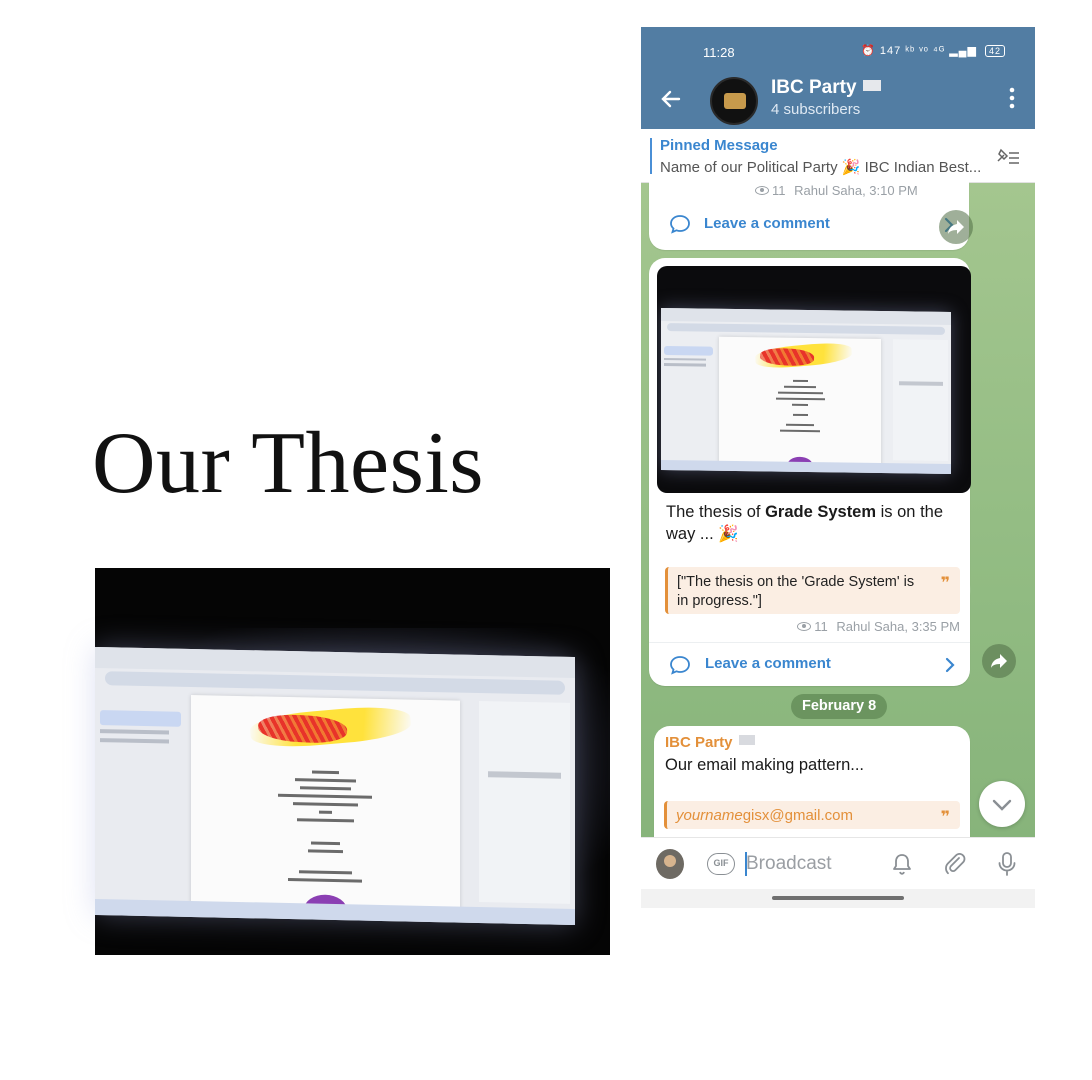 The image size is (1092, 1080). I want to click on post-author: IBC Party, so click(710, 742).